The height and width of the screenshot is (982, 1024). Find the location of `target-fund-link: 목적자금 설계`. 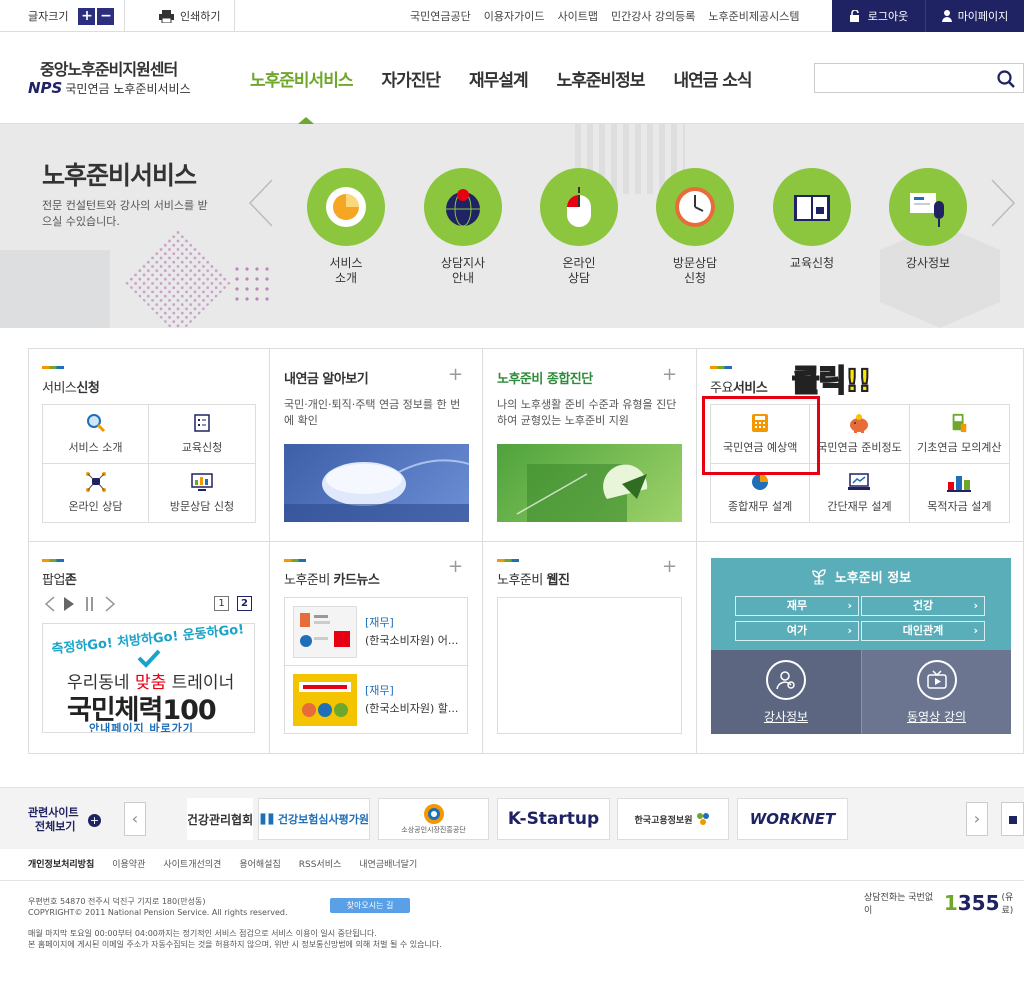

target-fund-link: 목적자금 설계 is located at coordinates (959, 493).